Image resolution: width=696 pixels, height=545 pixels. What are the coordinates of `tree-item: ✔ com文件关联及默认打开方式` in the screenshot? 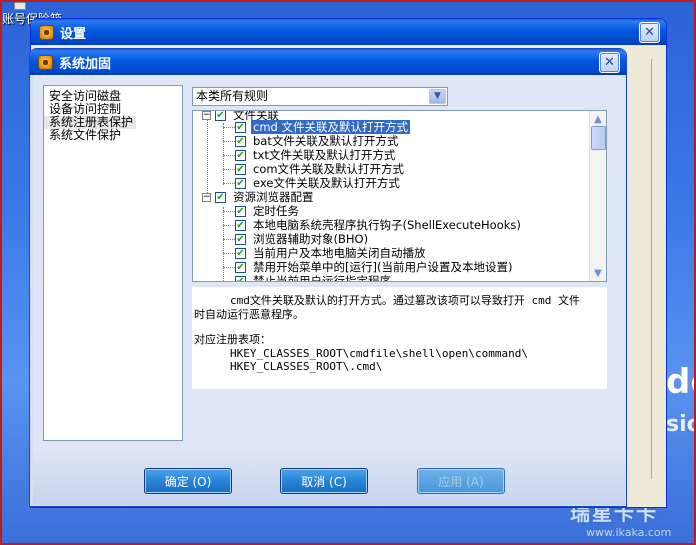 It's located at (320, 169).